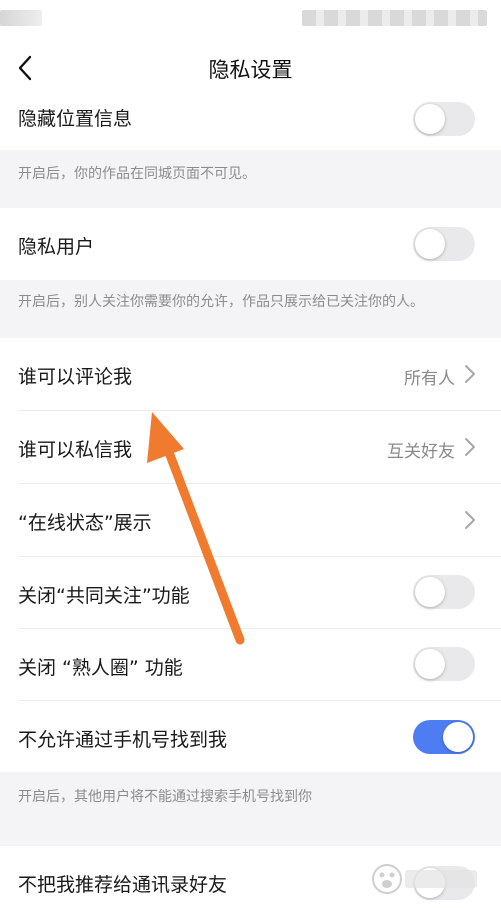  I want to click on setting-row-mutual-follow: 关闭“共同关注”功能, so click(250, 593).